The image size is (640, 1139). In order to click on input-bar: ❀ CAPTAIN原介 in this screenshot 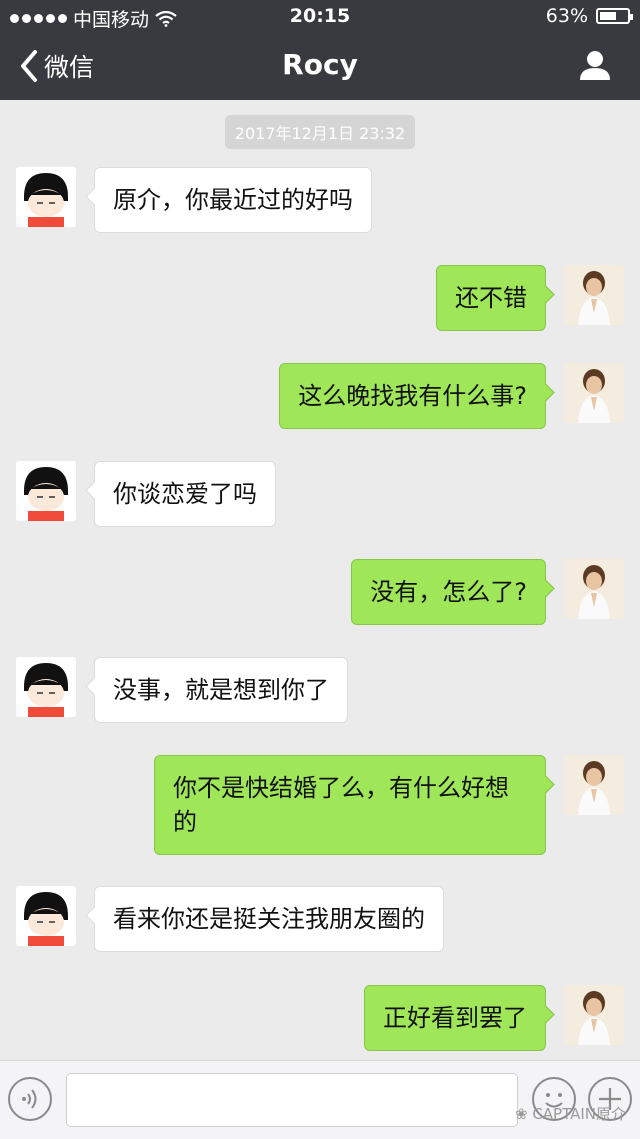, I will do `click(320, 1099)`.